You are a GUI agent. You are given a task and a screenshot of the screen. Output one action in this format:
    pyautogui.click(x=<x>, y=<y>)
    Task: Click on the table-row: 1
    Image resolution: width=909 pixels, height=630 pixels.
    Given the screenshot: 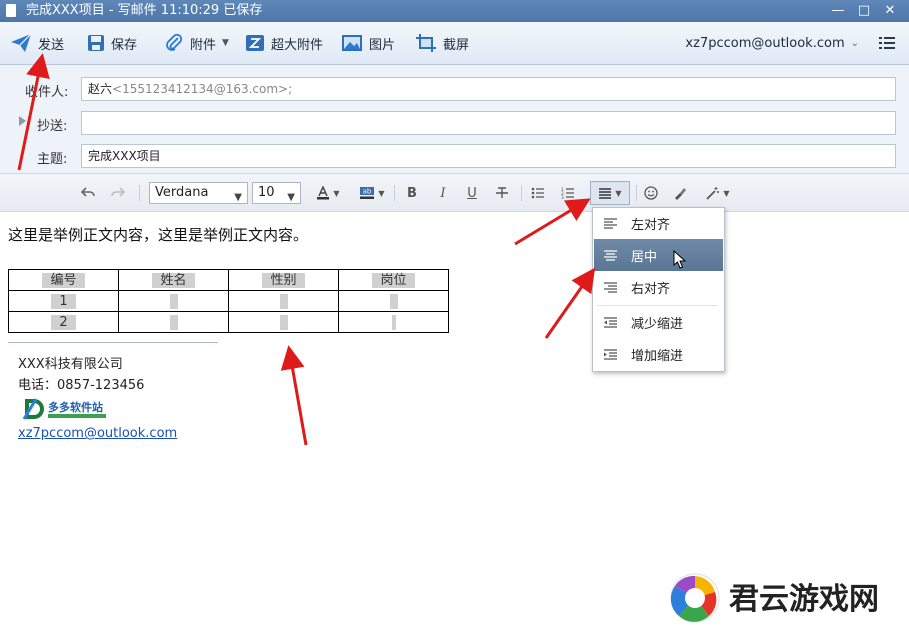 What is the action you would take?
    pyautogui.click(x=228, y=301)
    